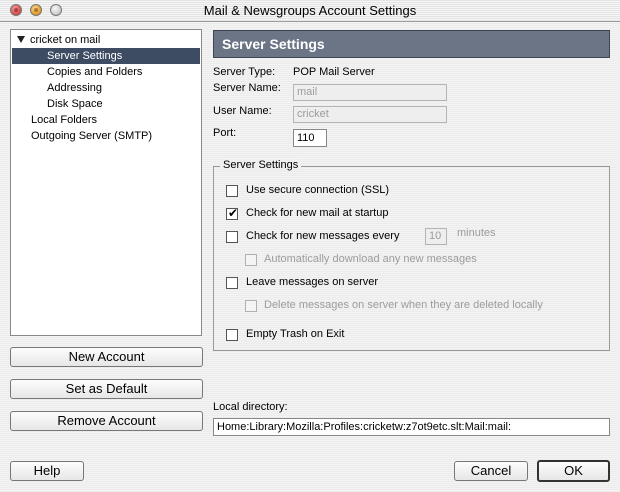 The image size is (620, 492). I want to click on leave-on-server-checkbox, so click(232, 283).